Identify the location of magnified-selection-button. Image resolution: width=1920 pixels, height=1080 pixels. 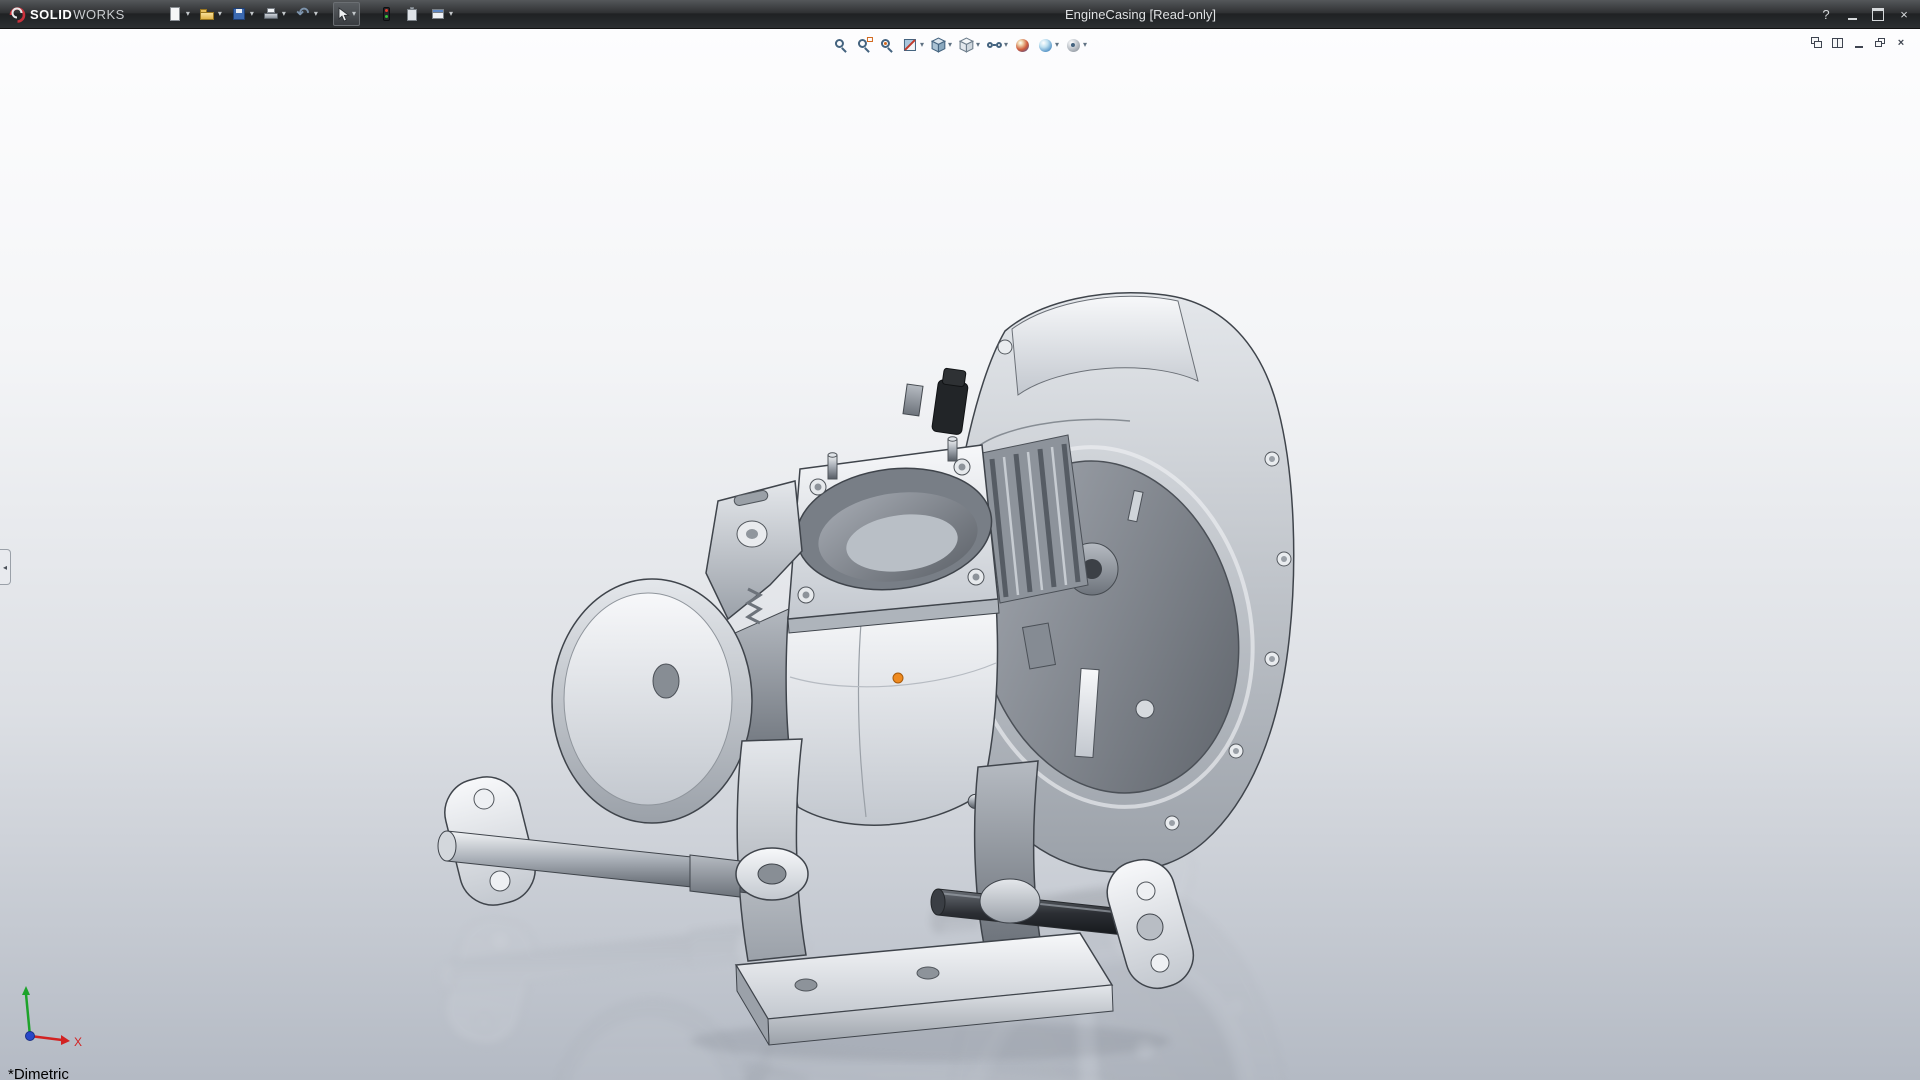
(887, 45).